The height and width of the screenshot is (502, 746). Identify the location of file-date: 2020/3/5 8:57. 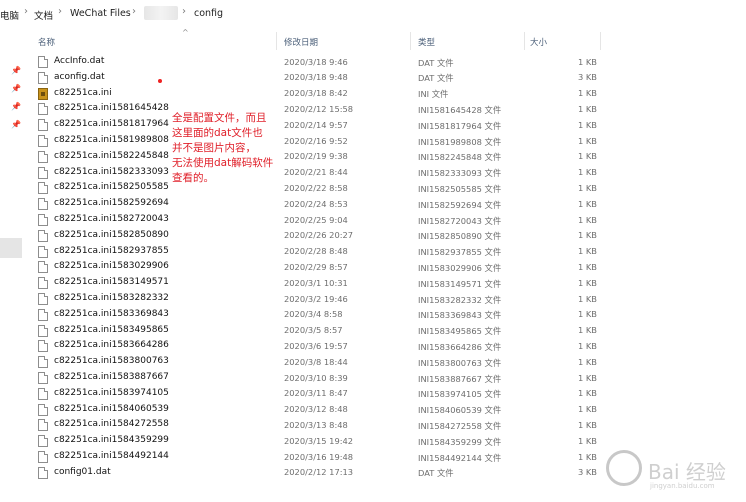
(313, 330).